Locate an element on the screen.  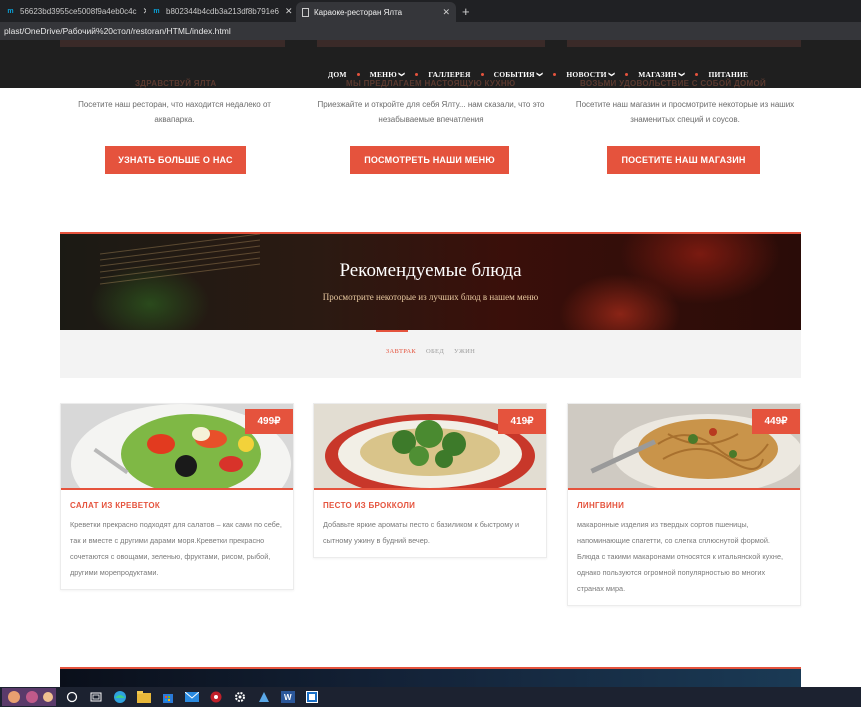
active-tab-indicator is located at coordinates (392, 331).